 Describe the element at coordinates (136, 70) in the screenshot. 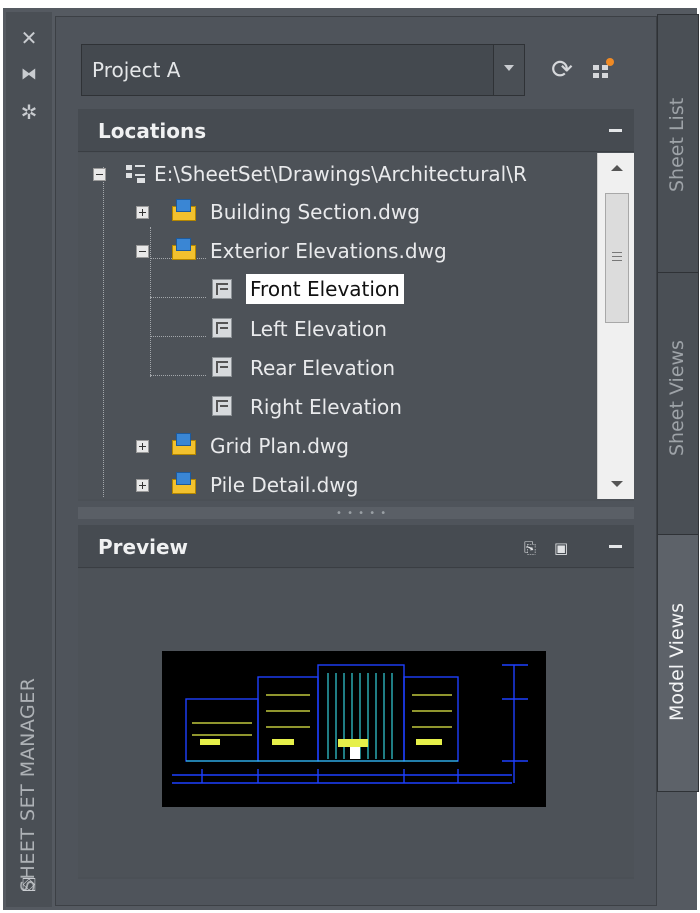

I see `project-select-value: Project A` at that location.